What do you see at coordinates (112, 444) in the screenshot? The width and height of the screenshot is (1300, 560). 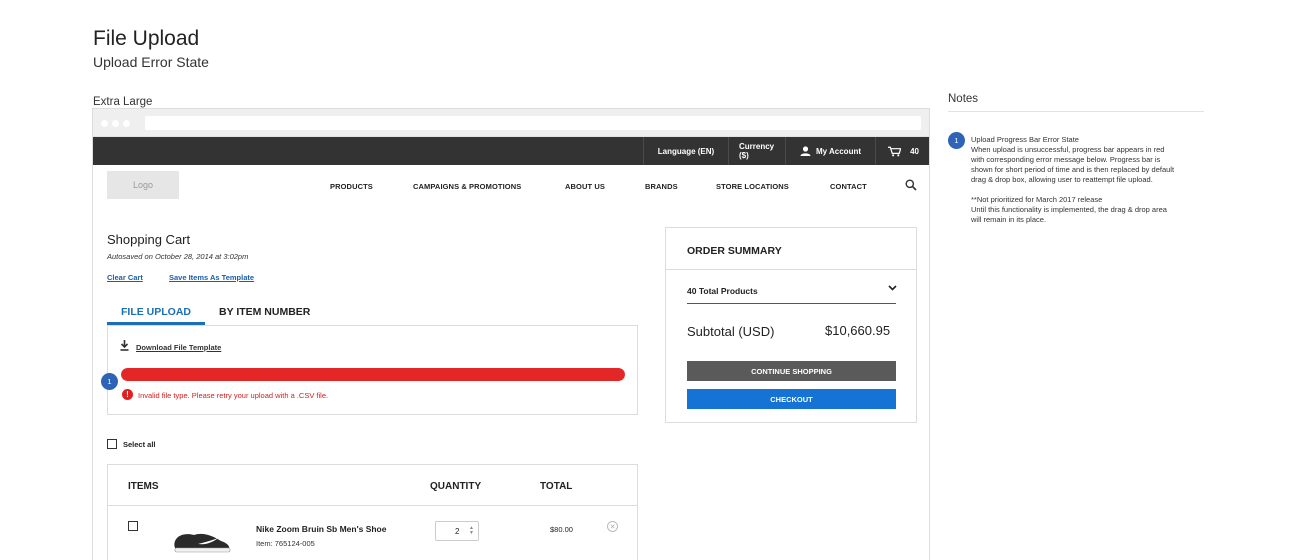 I see `select-all-checkbox` at bounding box center [112, 444].